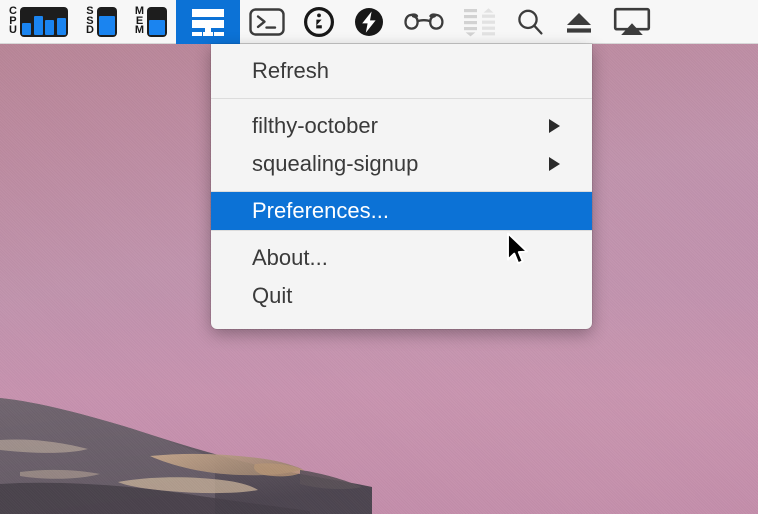 The height and width of the screenshot is (514, 758). I want to click on menu-group-hosts: filthy-october squealing-signup, so click(401, 145).